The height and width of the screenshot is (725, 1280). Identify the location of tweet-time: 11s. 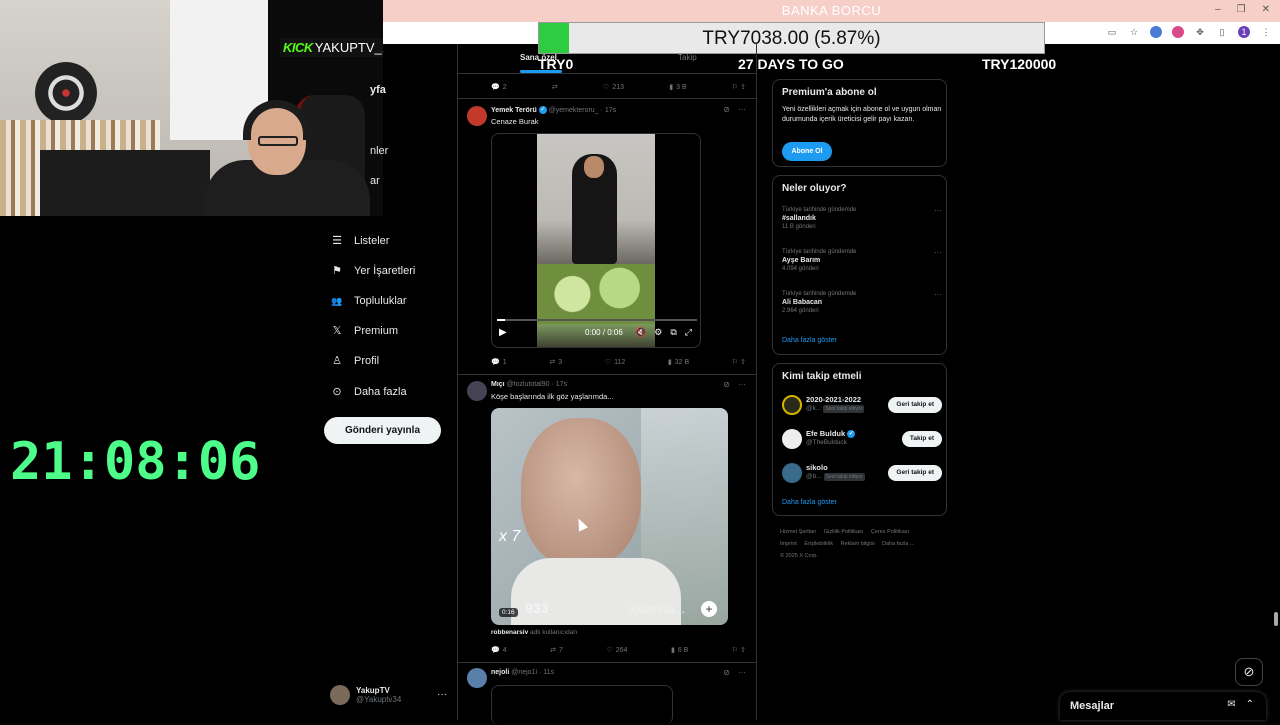
(548, 672).